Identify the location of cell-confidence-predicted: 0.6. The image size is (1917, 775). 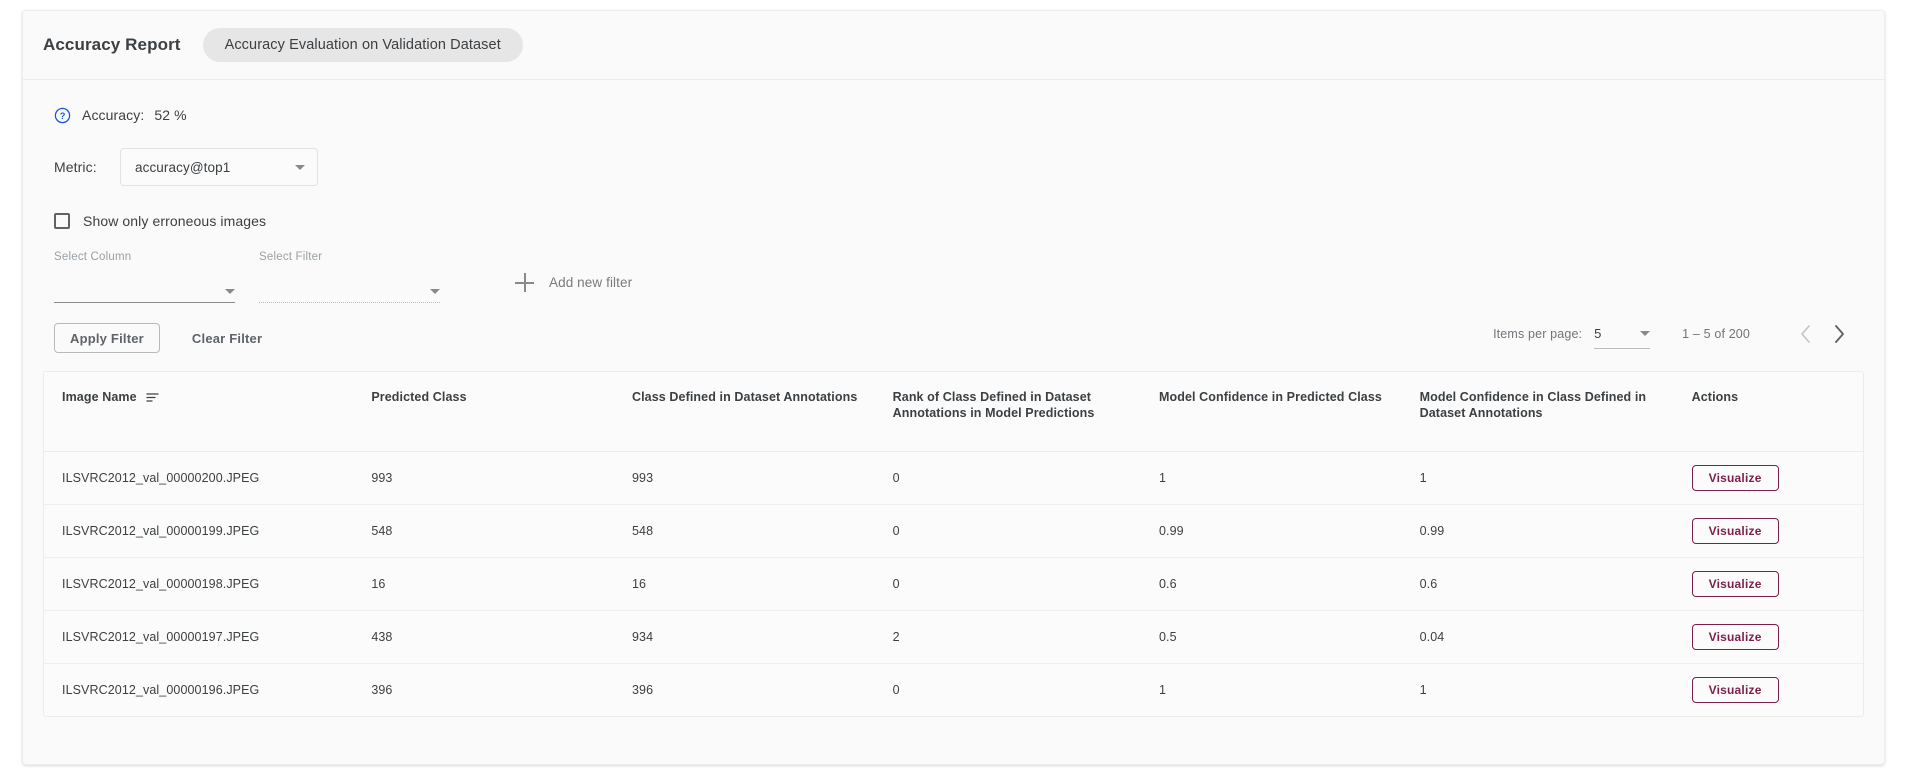
(1279, 584).